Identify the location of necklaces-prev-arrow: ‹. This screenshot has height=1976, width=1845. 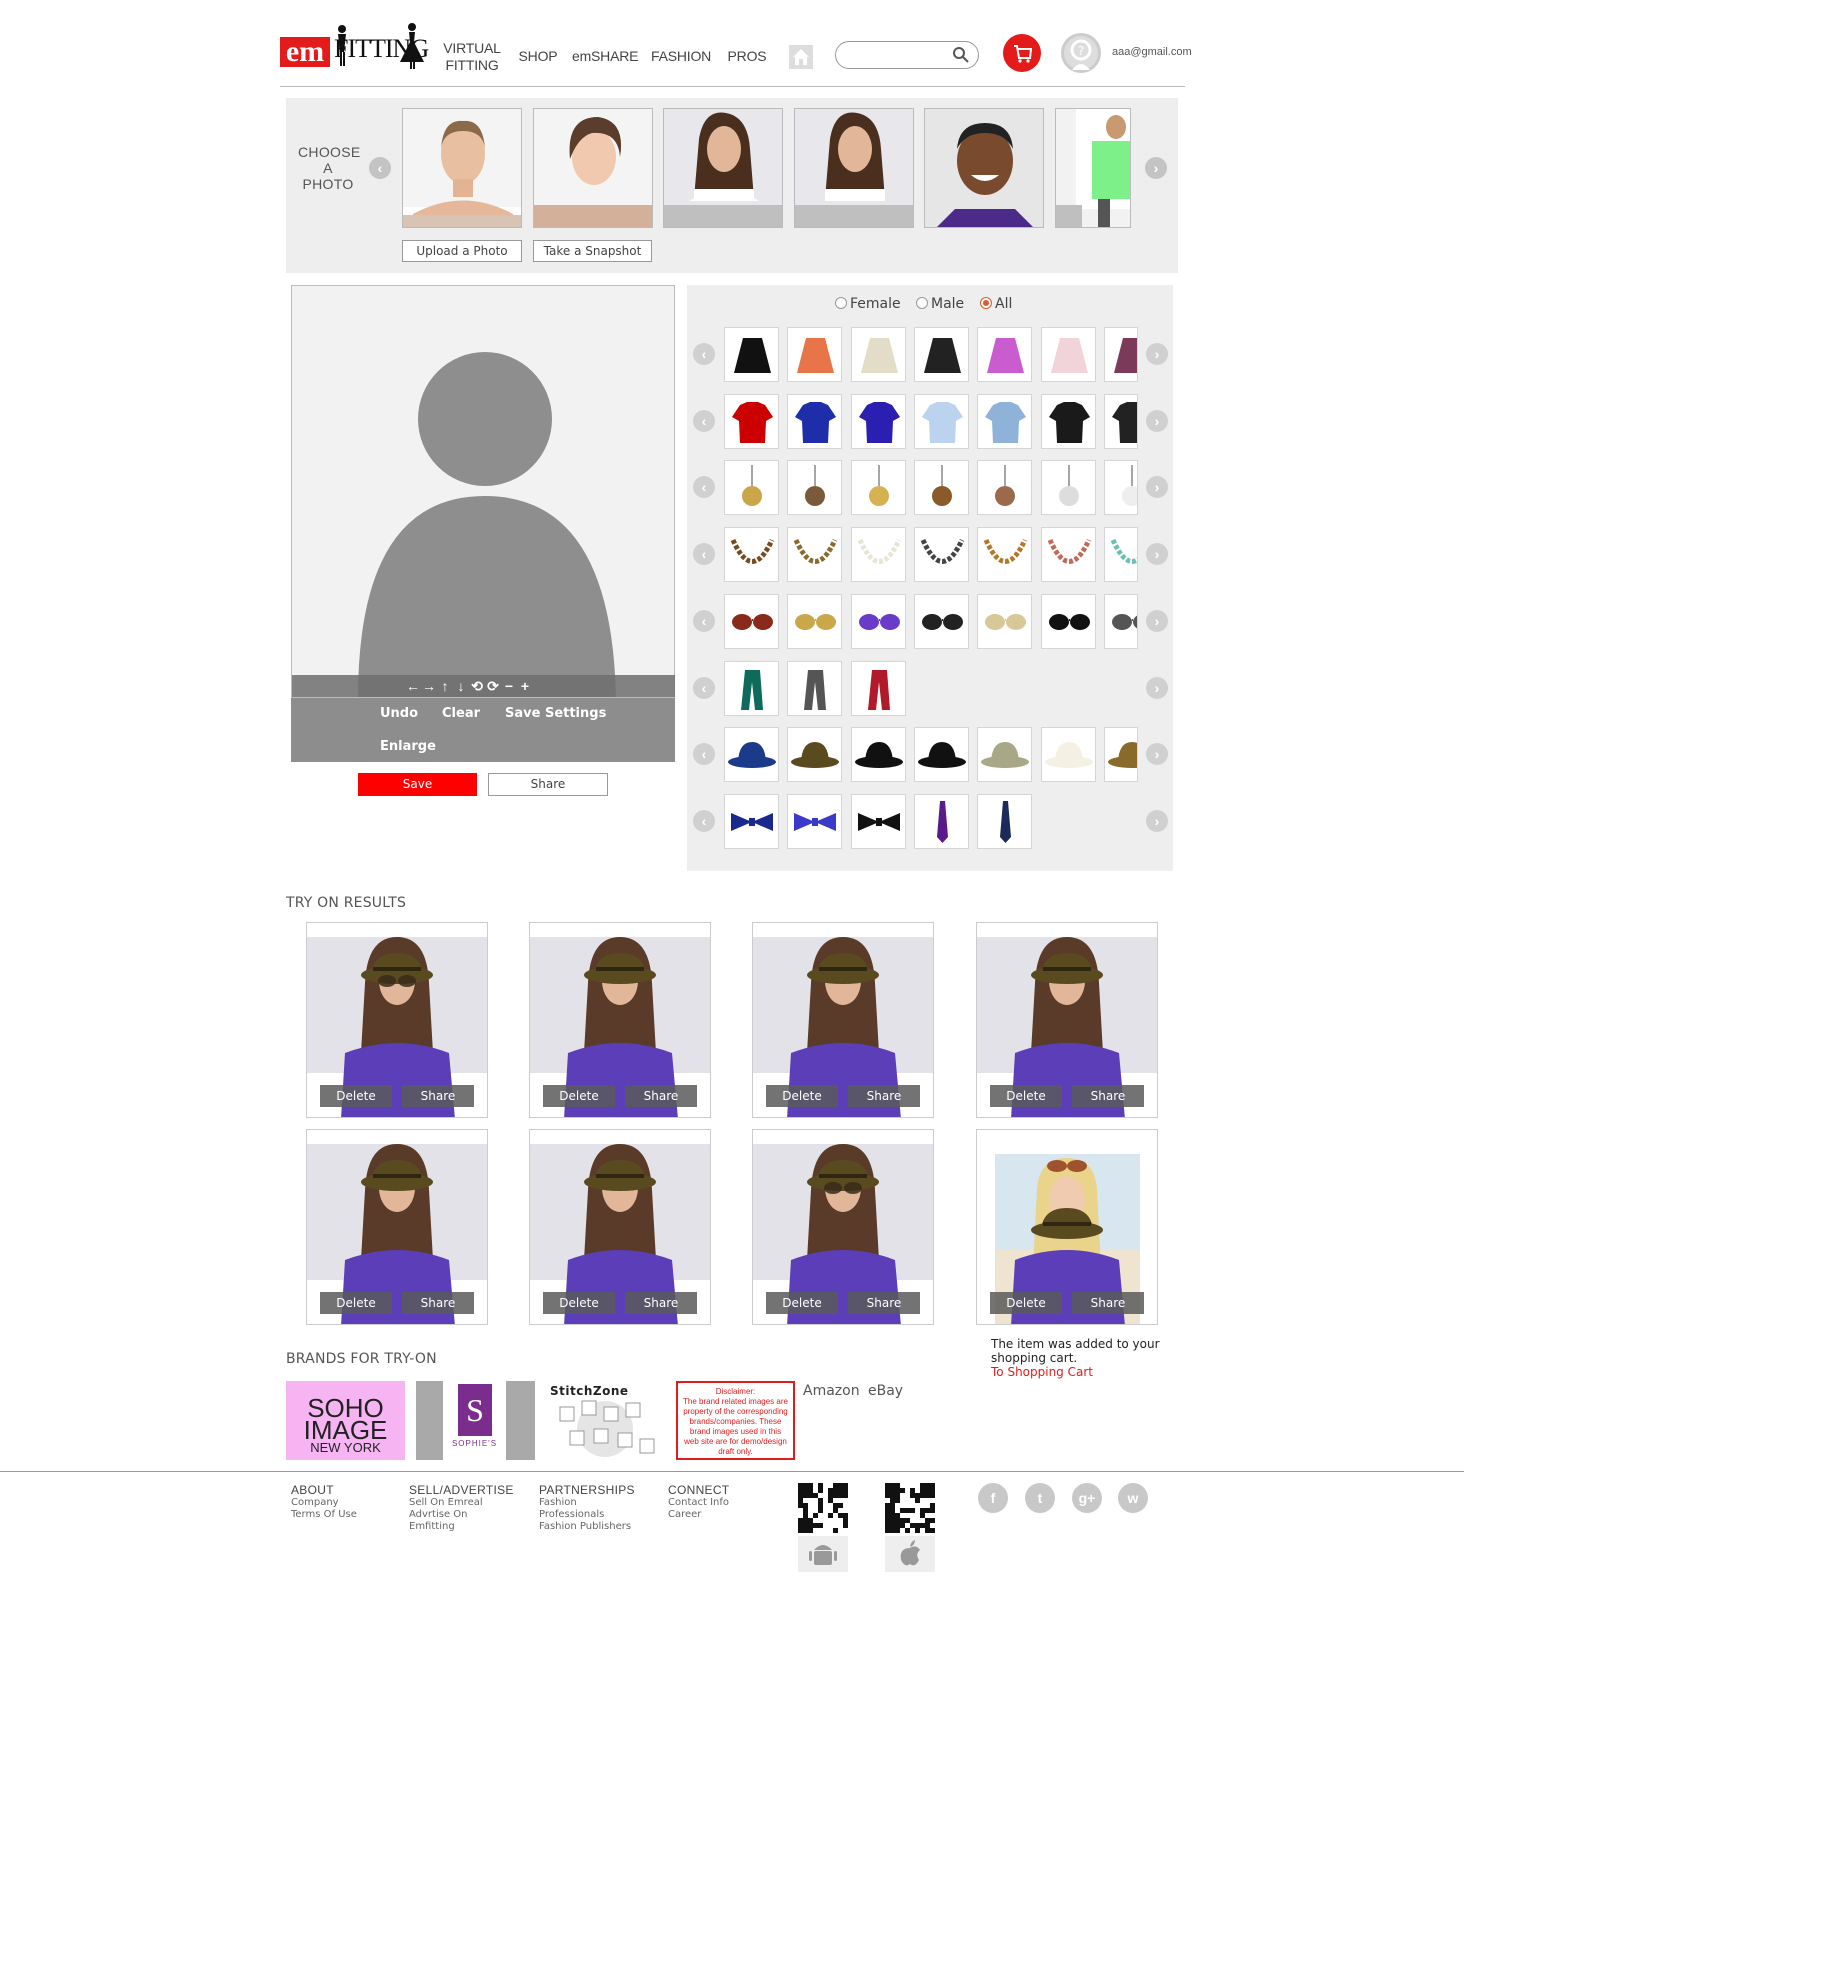
(704, 554).